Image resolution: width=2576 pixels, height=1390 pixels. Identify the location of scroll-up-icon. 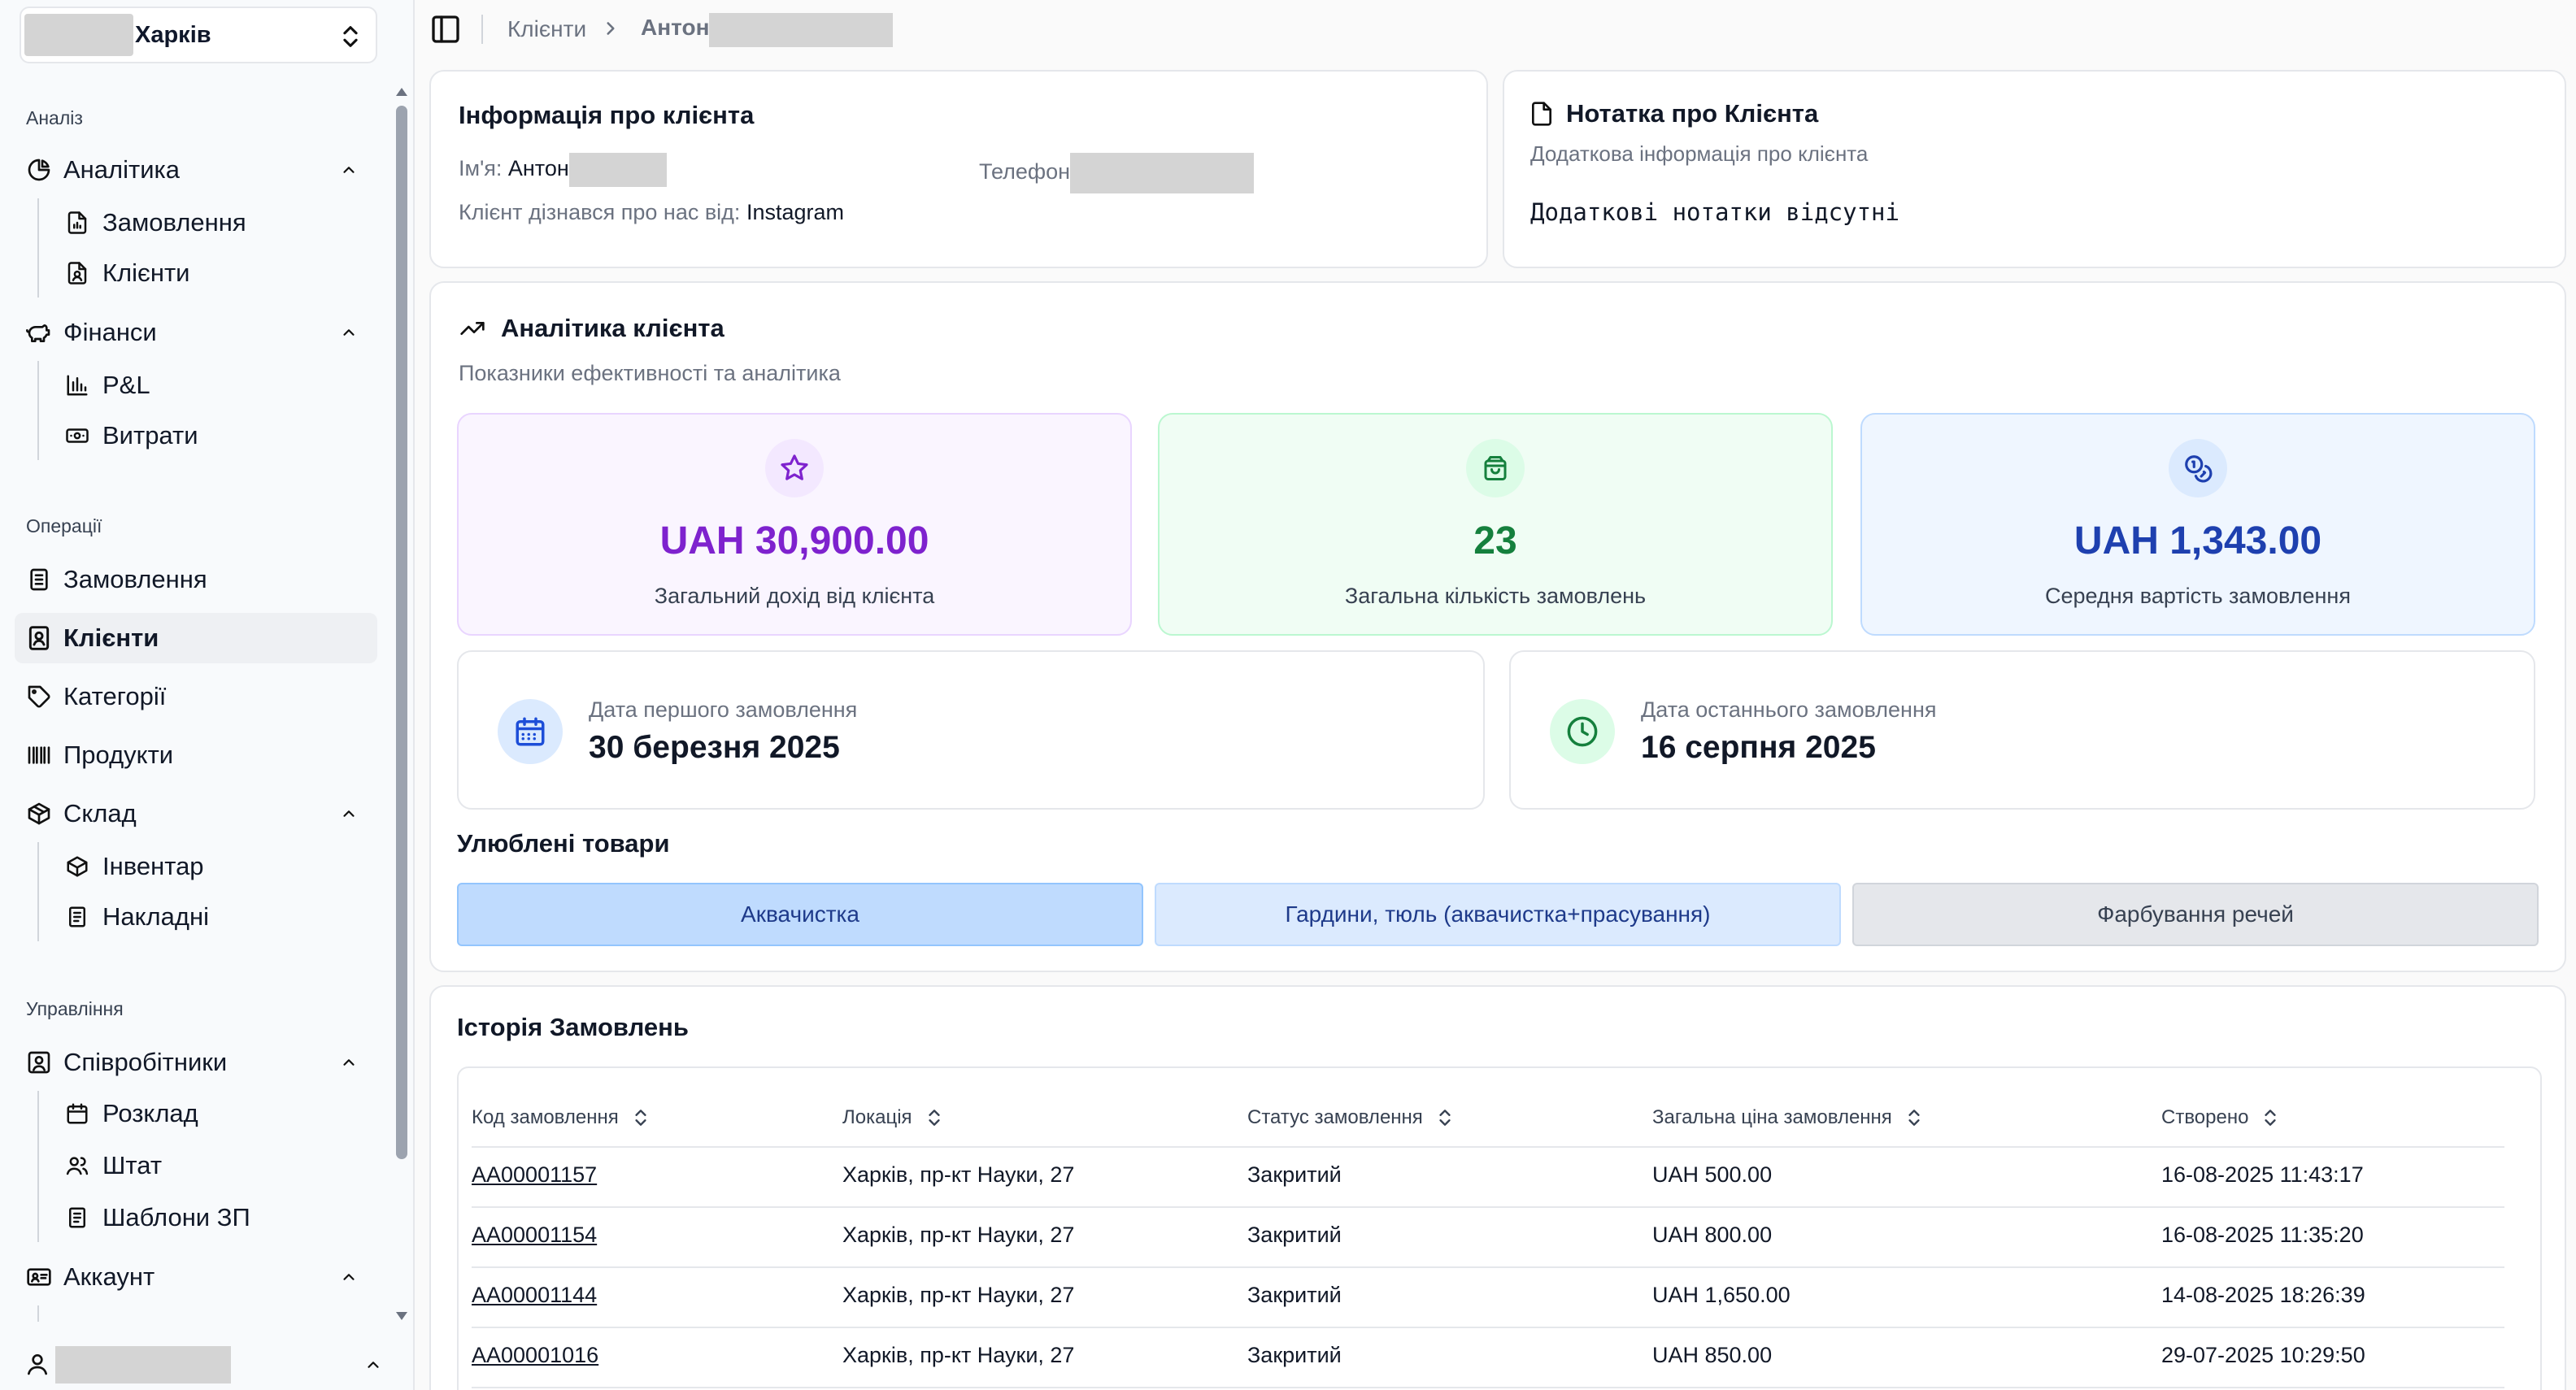
(402, 92).